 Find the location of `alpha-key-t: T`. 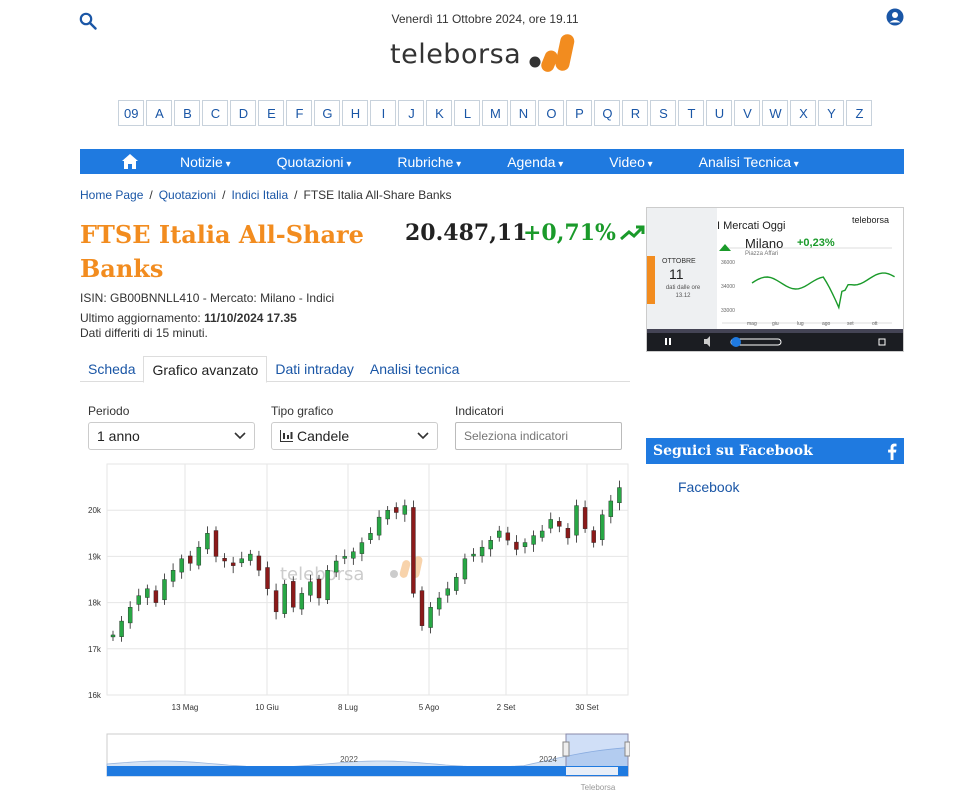

alpha-key-t: T is located at coordinates (691, 113).